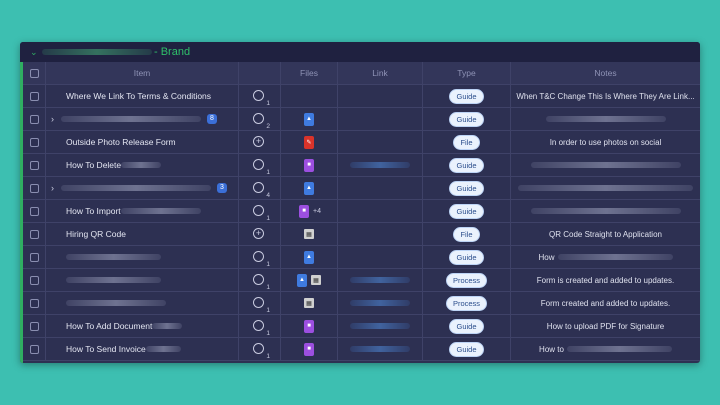 This screenshot has width=720, height=405. What do you see at coordinates (605, 257) in the screenshot?
I see `notes-cell: How` at bounding box center [605, 257].